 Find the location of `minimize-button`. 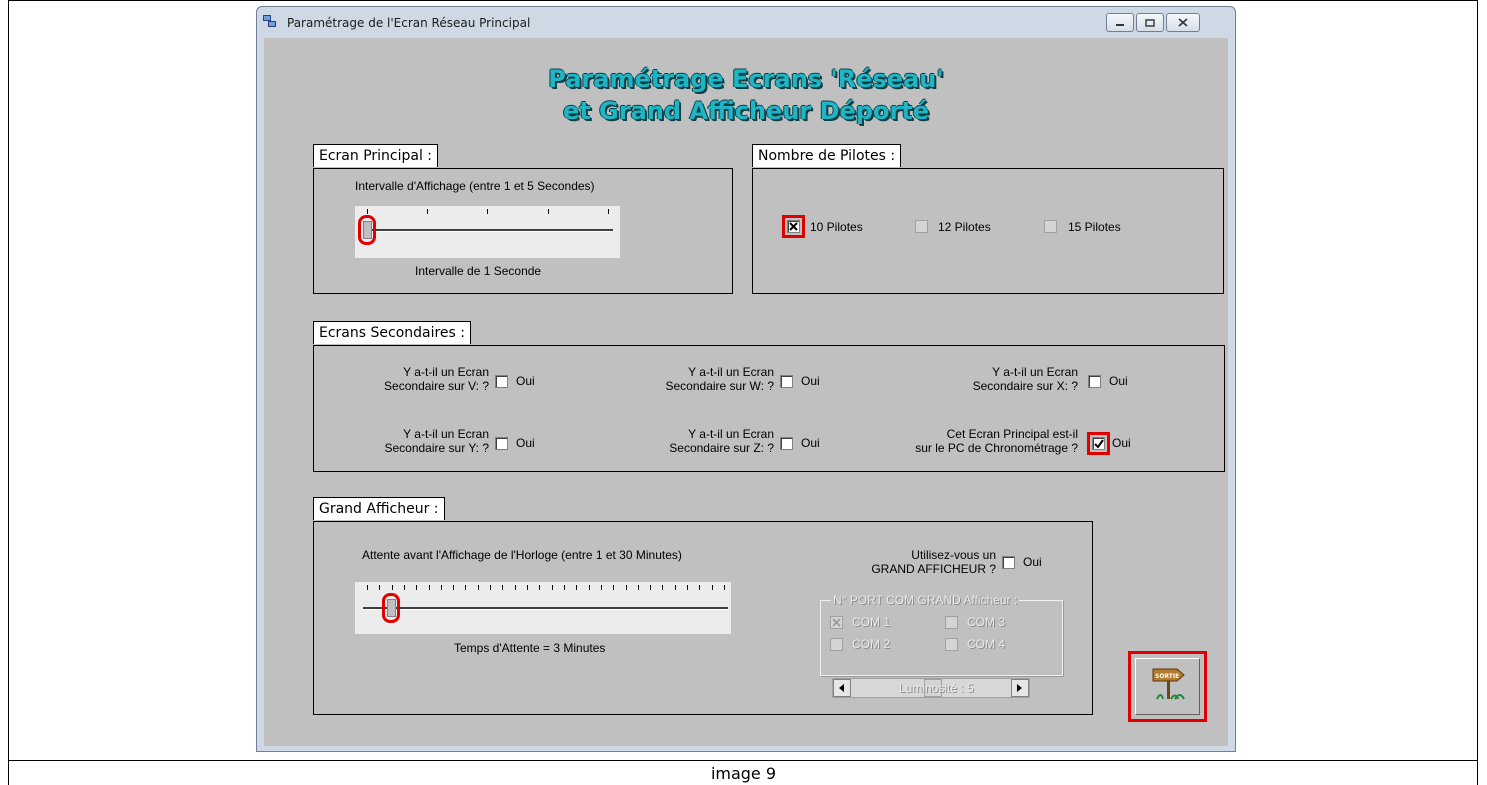

minimize-button is located at coordinates (1120, 22).